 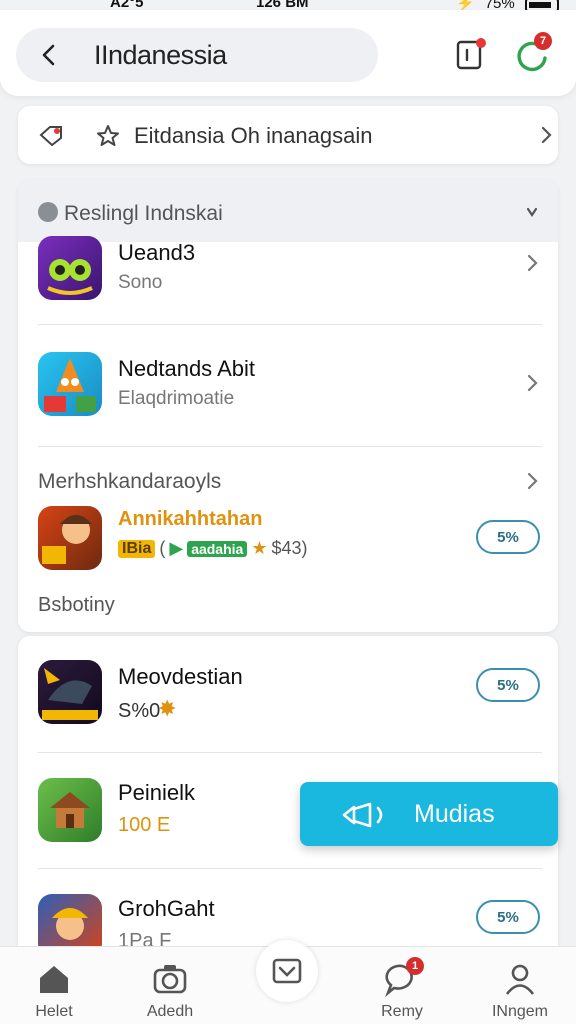 I want to click on fox-icon, so click(x=70, y=385).